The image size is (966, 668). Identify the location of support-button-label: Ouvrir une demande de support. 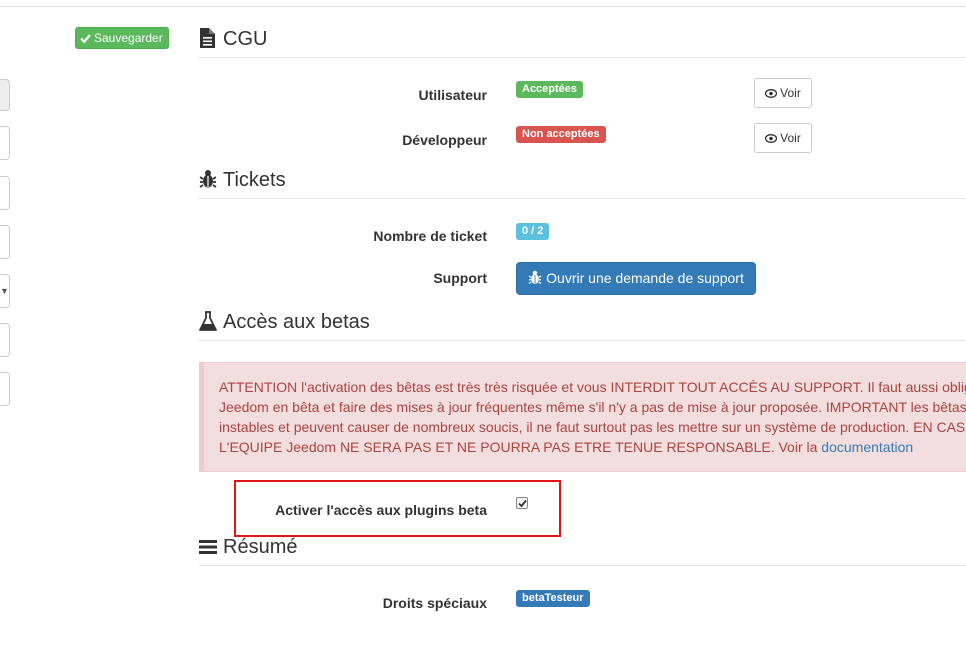
(645, 278).